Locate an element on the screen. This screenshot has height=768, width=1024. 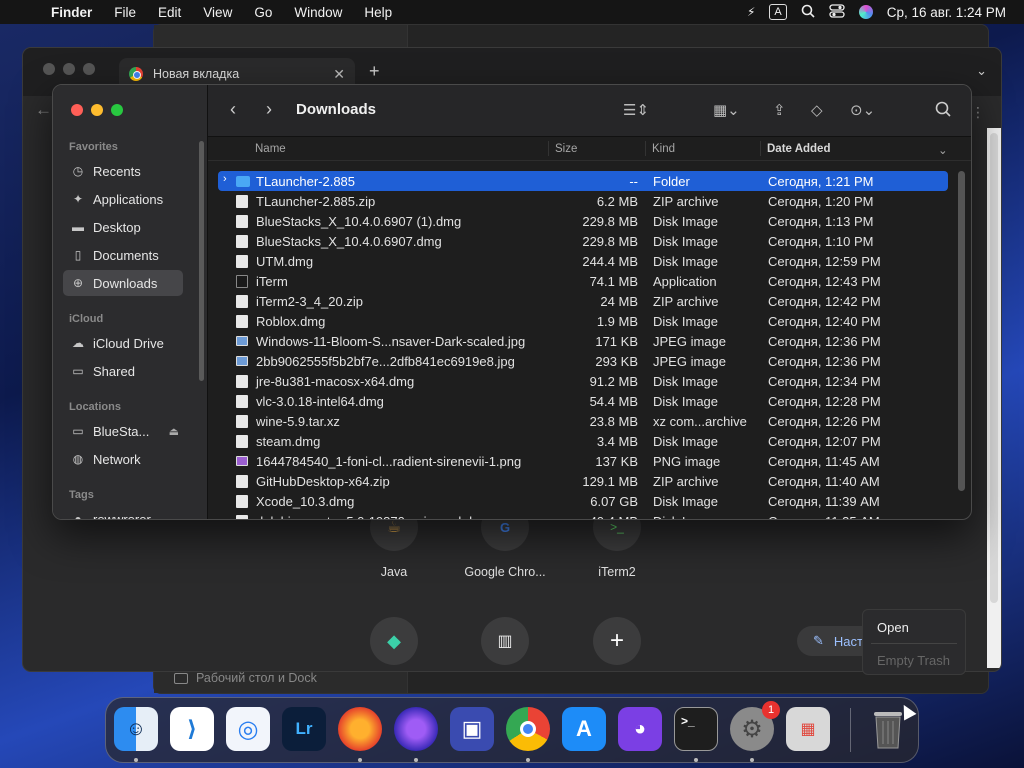
sidebar-item-bluestacks-volume: ▭ BlueSta... ⏏ is located at coordinates (123, 431).